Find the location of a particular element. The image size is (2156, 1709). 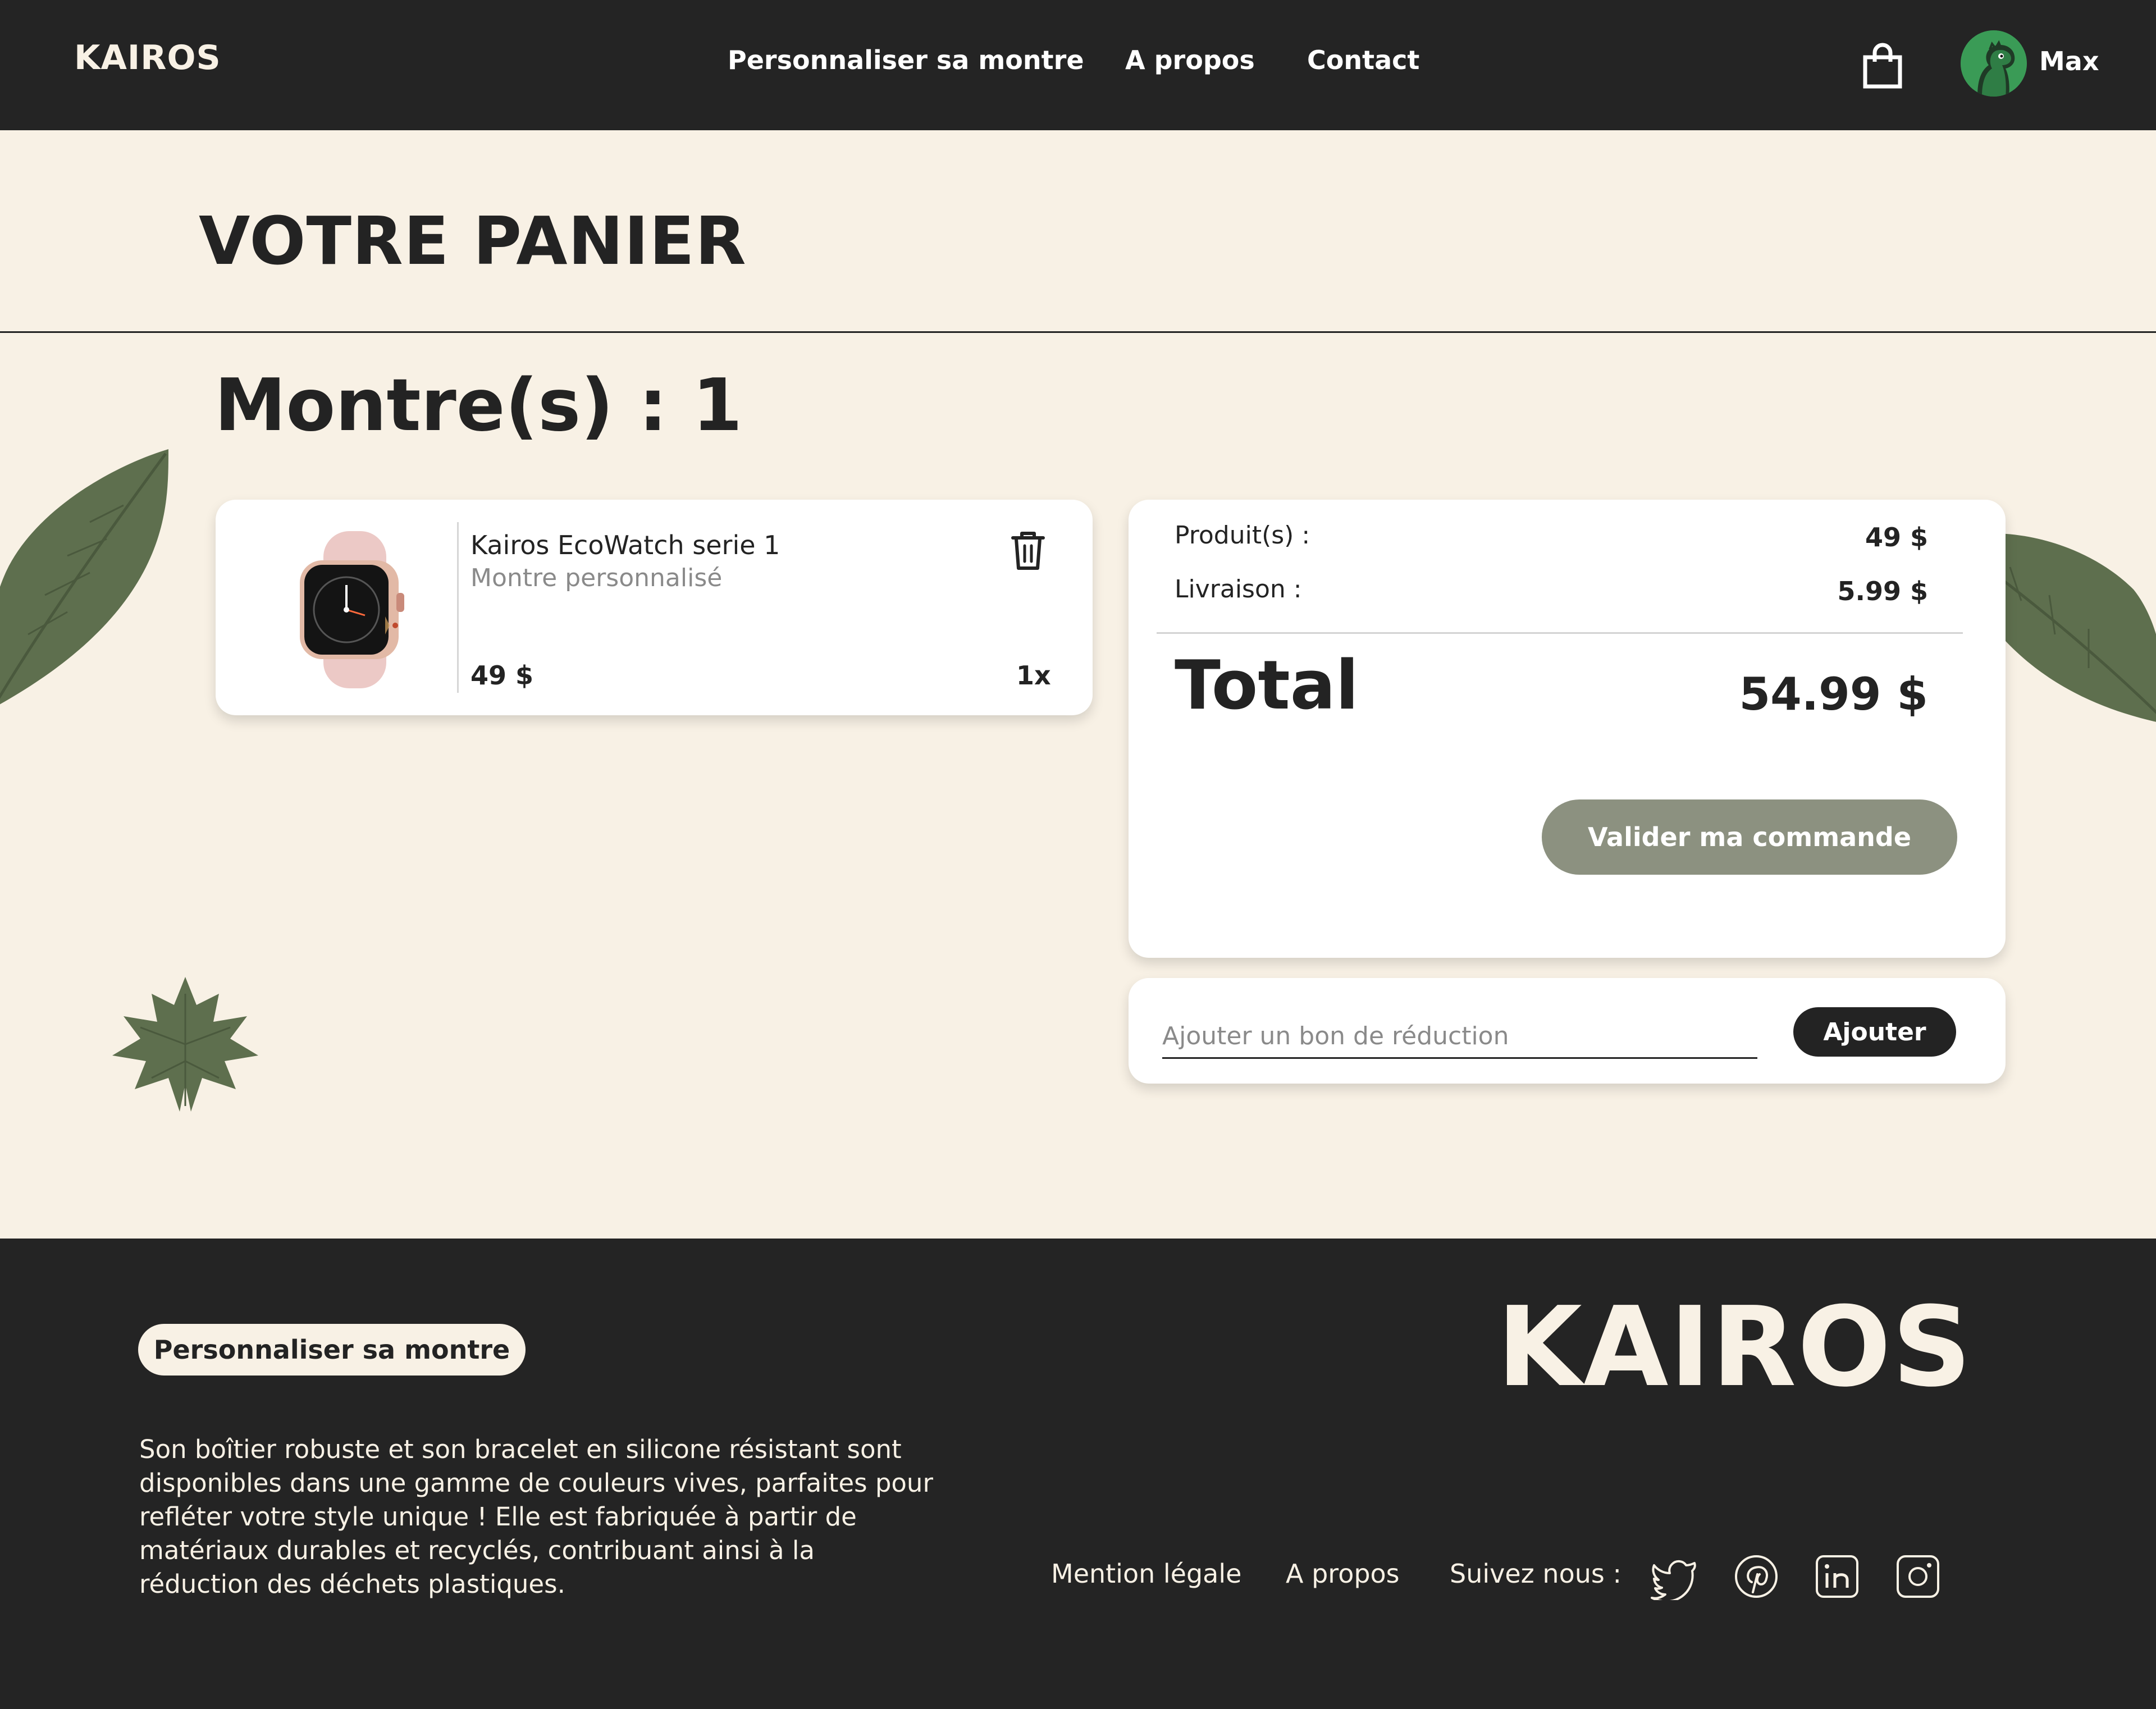

instagram-icon is located at coordinates (1918, 1576).